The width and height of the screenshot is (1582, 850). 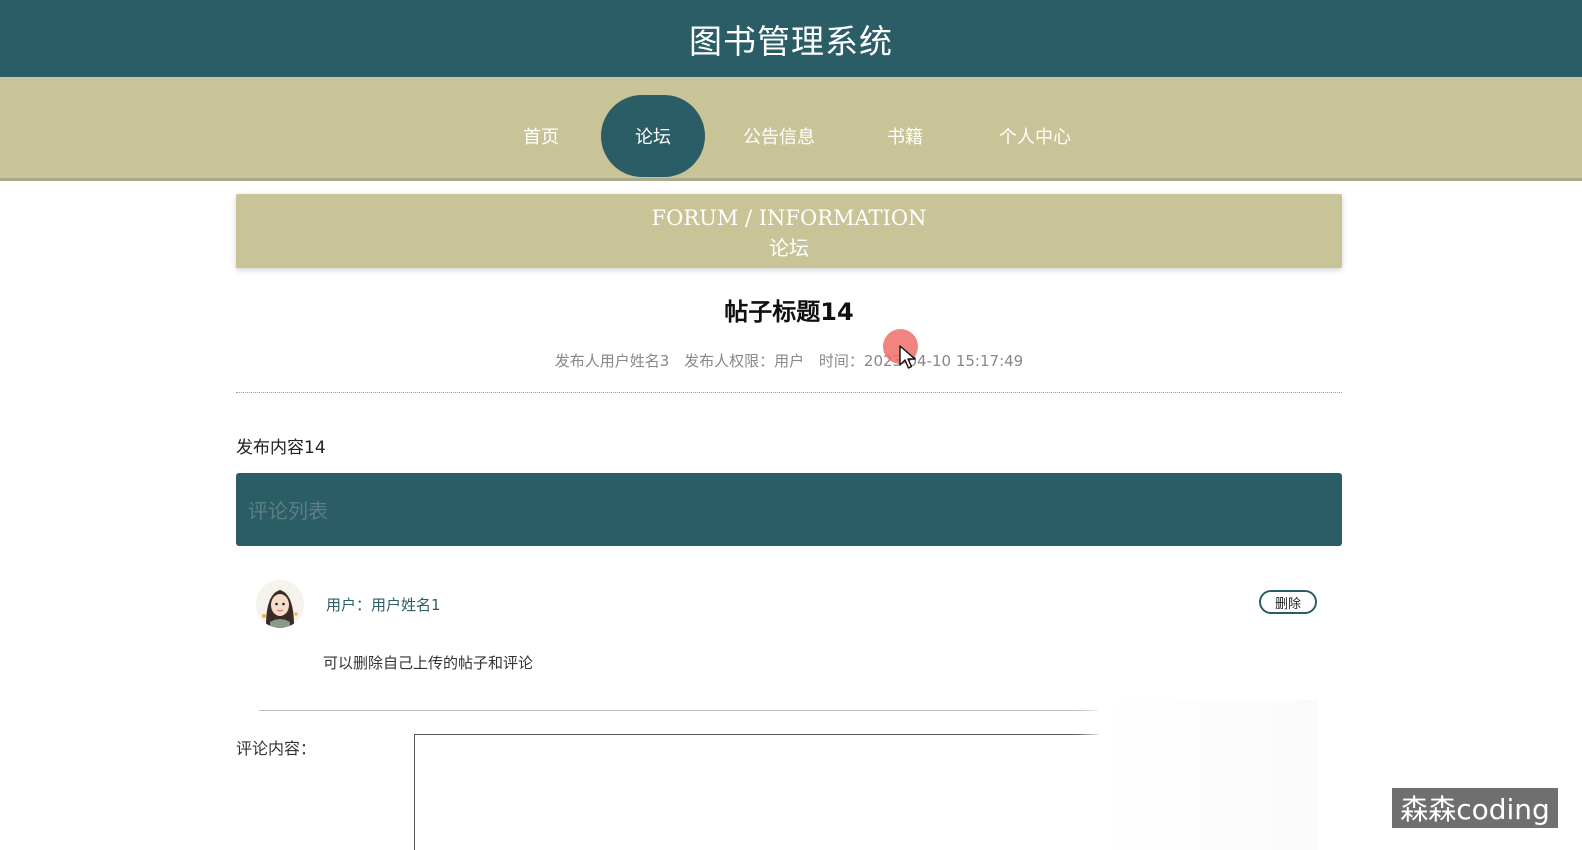 I want to click on banner-english-title: FORUM / INFORMATION, so click(x=789, y=218).